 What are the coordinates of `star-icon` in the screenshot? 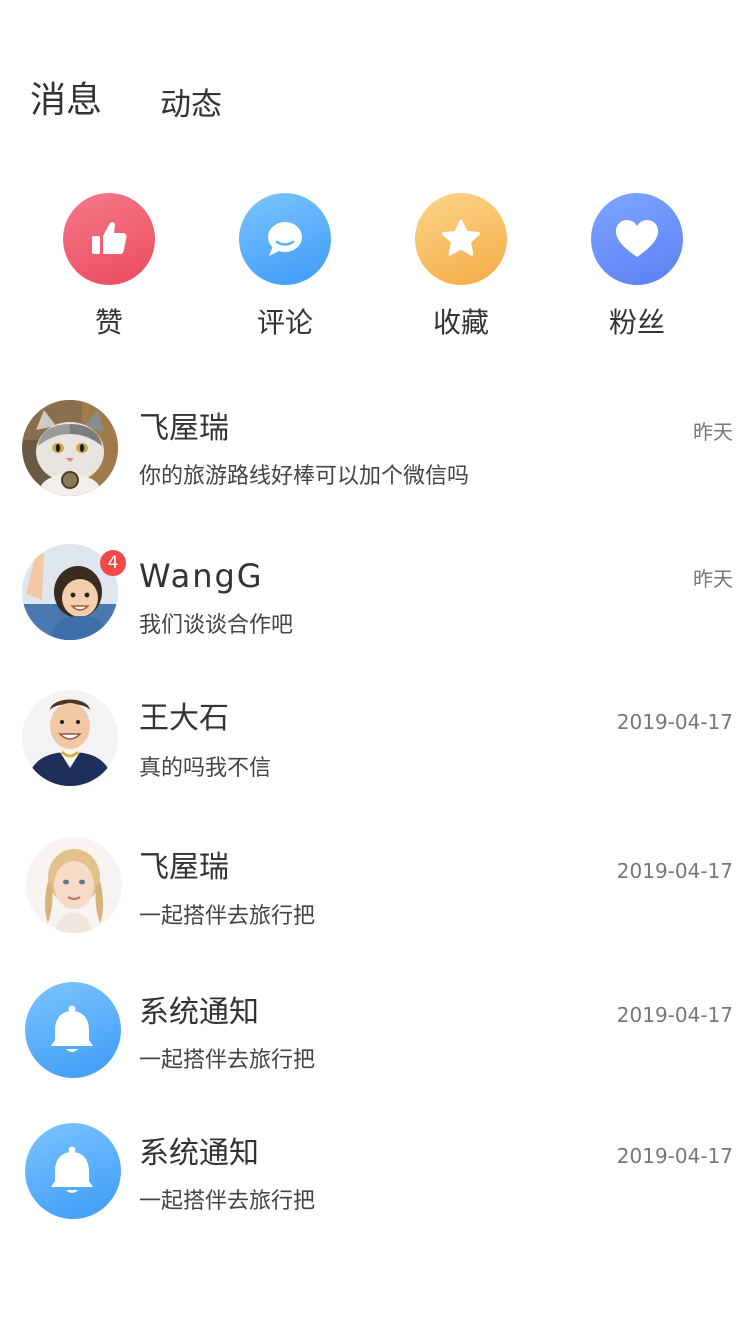 It's located at (461, 237).